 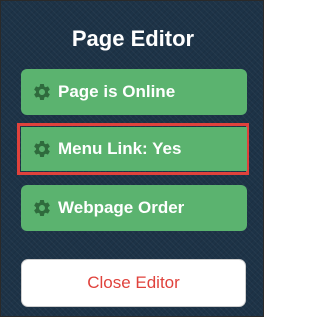 I want to click on menu-link-button: Menu Link: Yes, so click(x=134, y=149).